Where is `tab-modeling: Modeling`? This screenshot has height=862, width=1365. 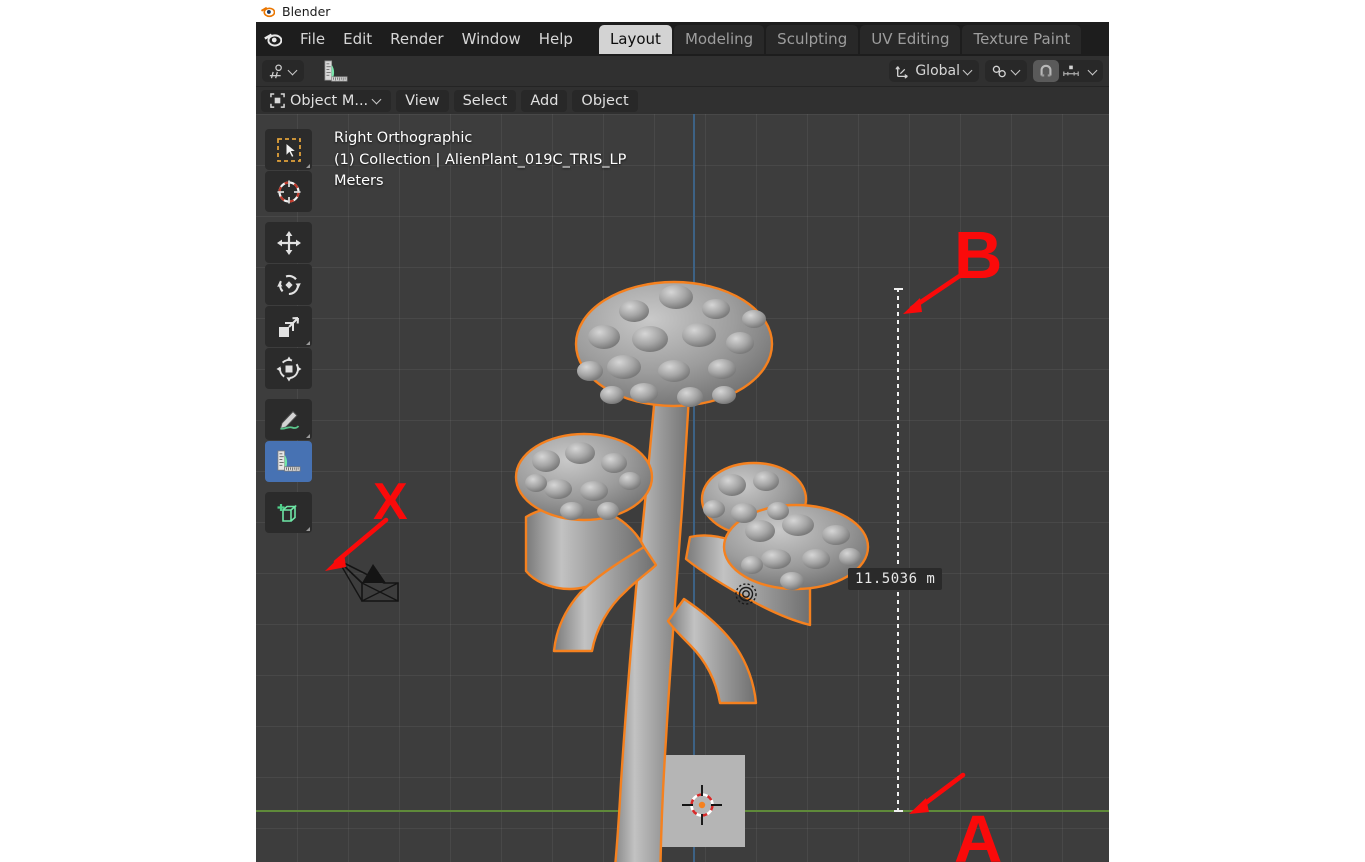 tab-modeling: Modeling is located at coordinates (719, 39).